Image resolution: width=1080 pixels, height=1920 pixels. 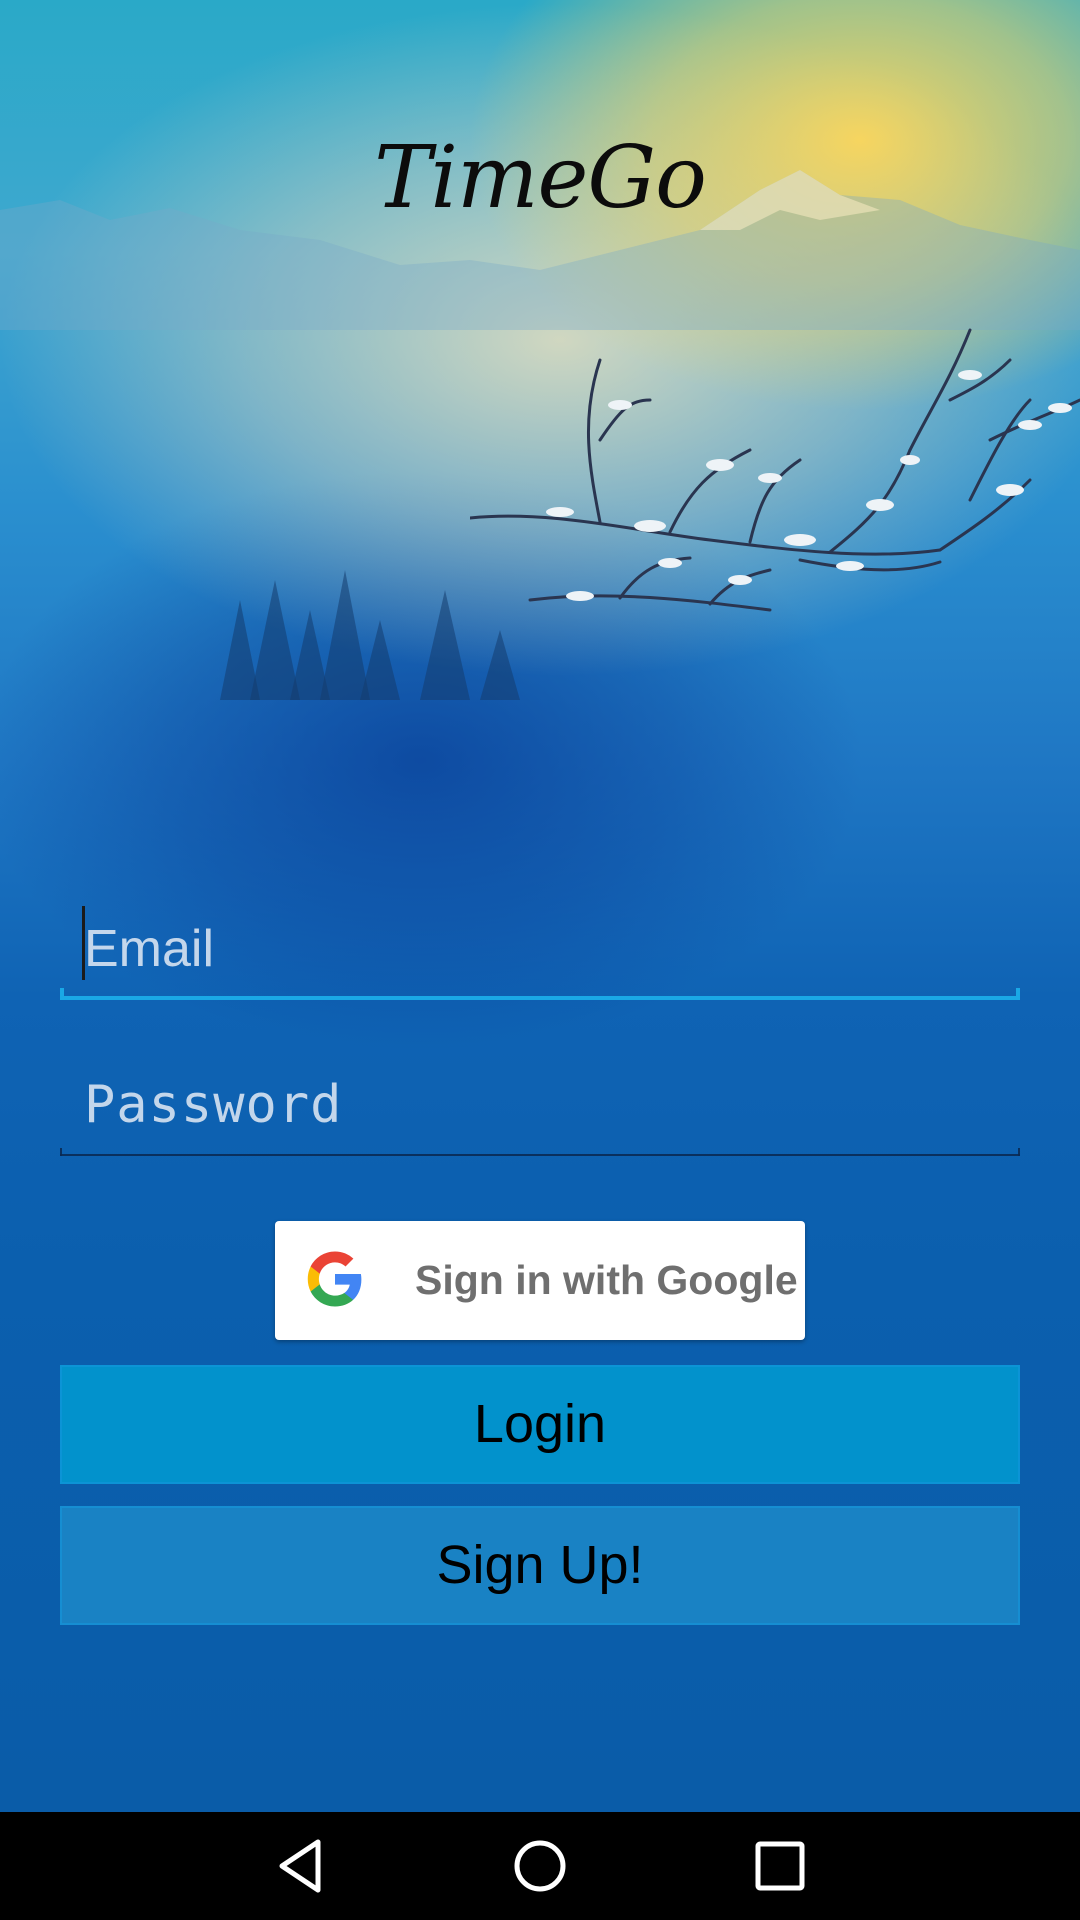 I want to click on signup-button: Sign Up!, so click(x=540, y=1565).